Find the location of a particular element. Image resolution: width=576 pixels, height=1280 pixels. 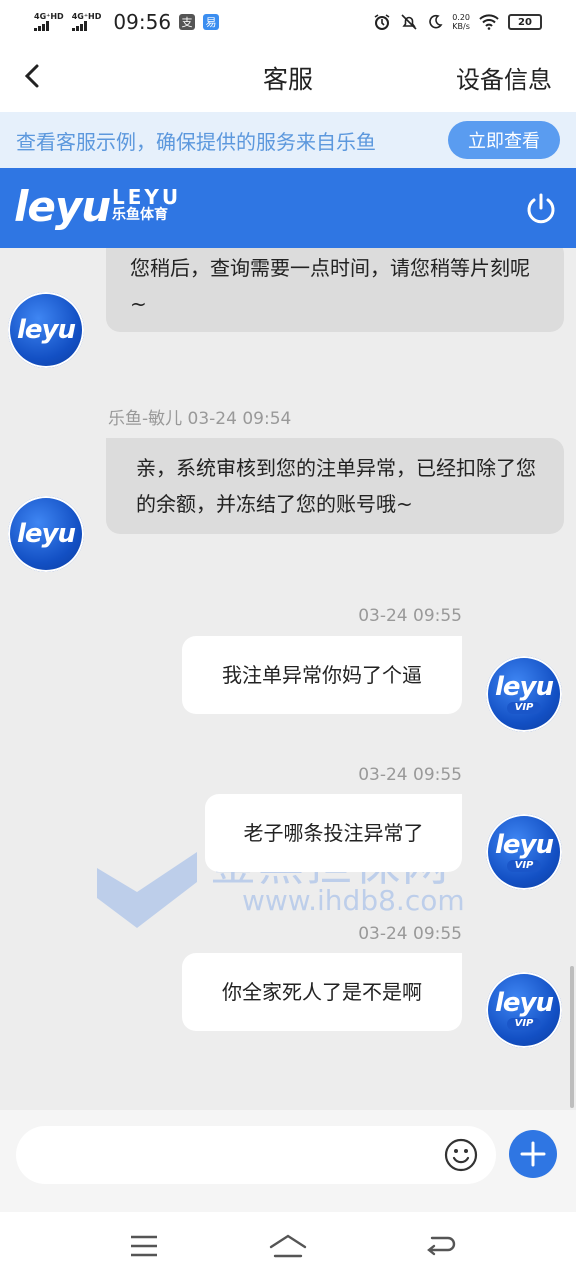

notice-banner: 查看客服示例，确保提供的服务来自乐鱼 立即查看 is located at coordinates (288, 140).